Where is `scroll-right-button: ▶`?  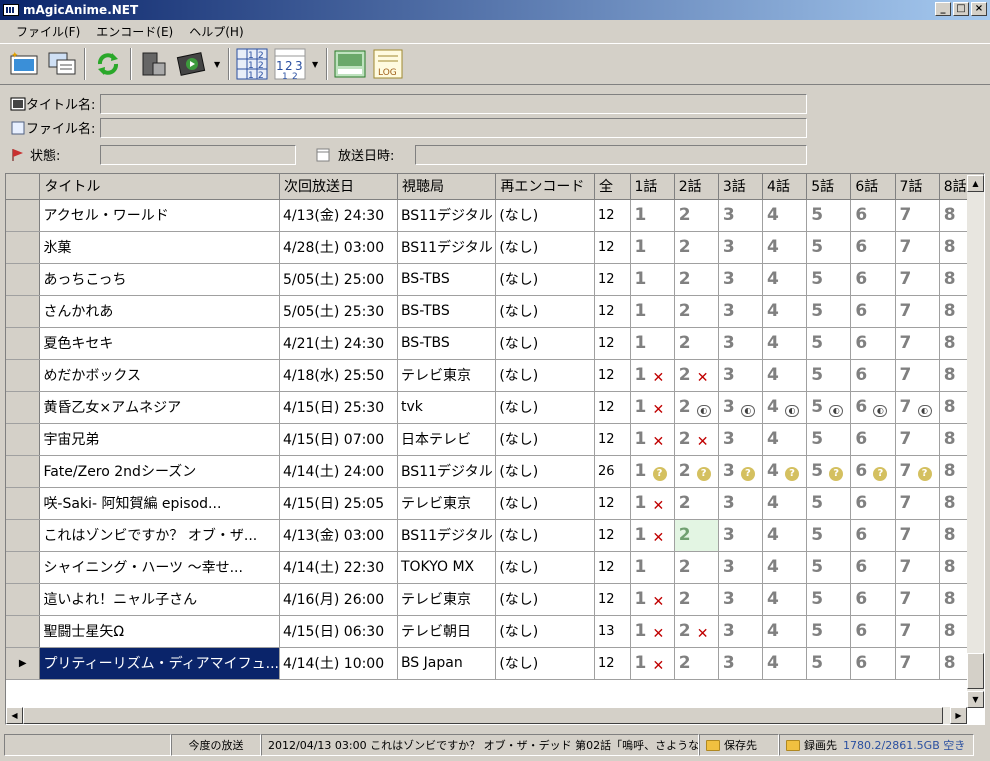
scroll-right-button: ▶ is located at coordinates (958, 715).